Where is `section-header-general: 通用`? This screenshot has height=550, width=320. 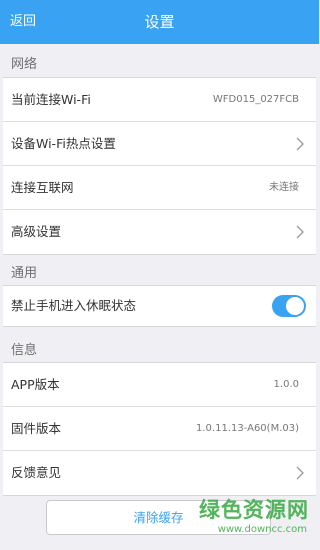
section-header-general: 通用 is located at coordinates (24, 273).